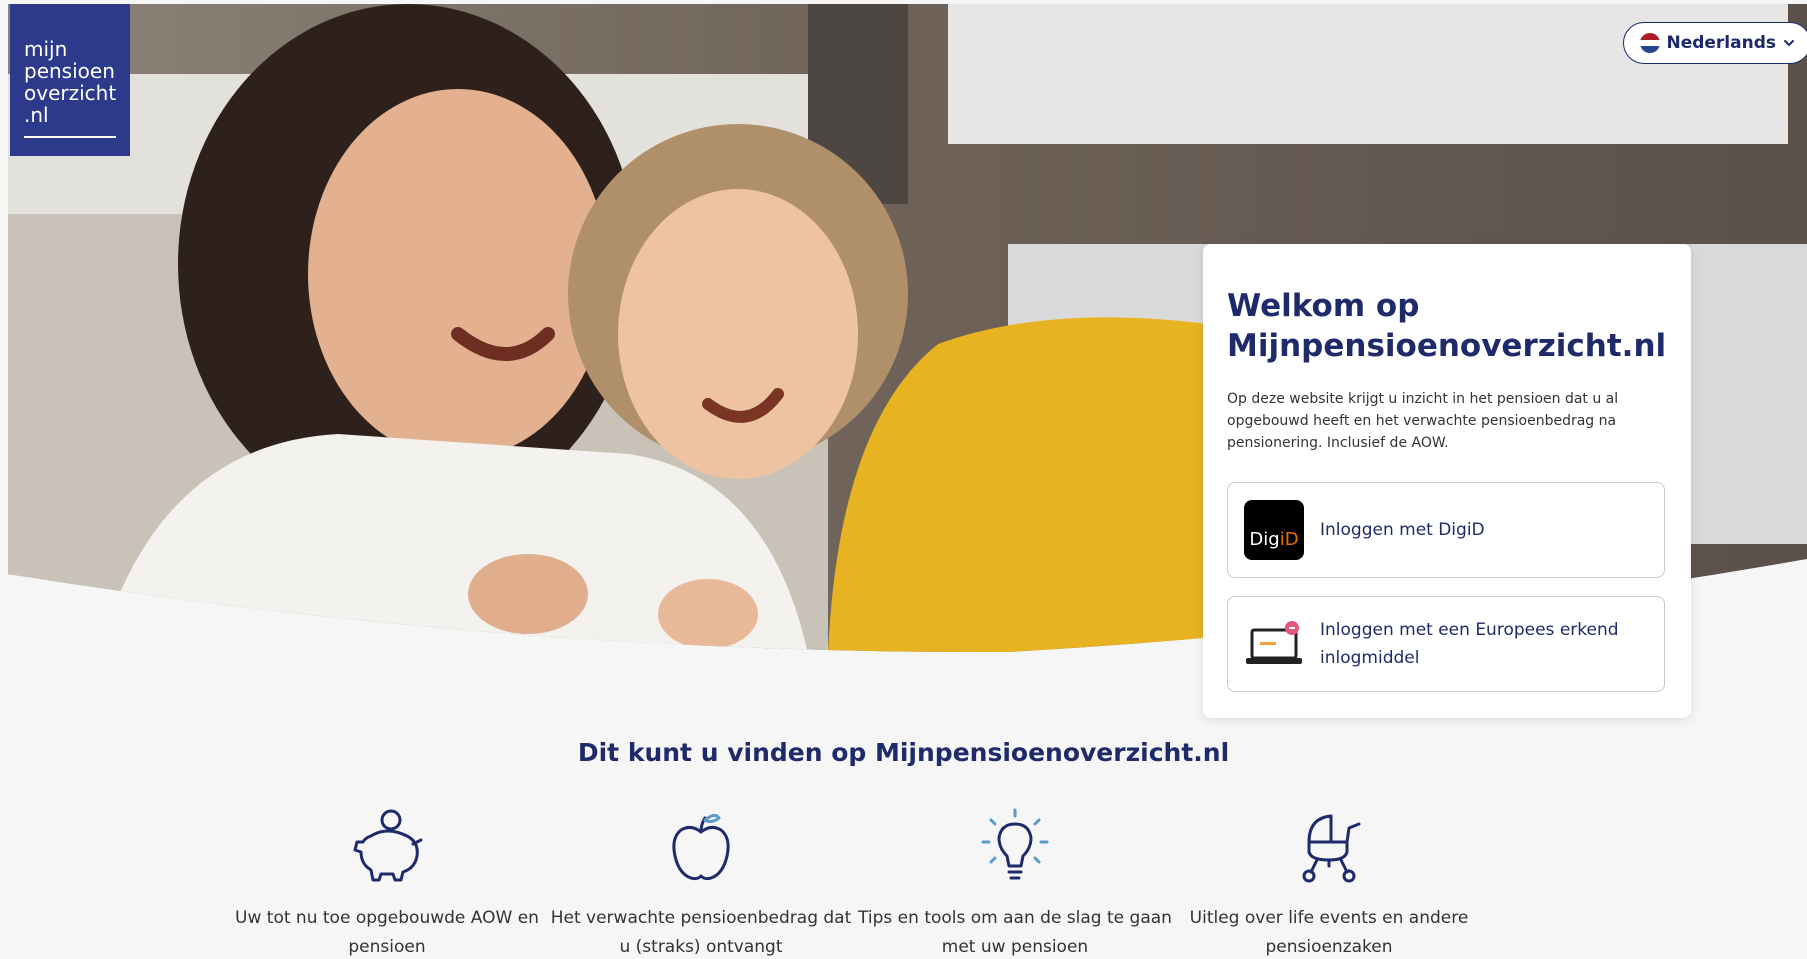 The height and width of the screenshot is (959, 1807). I want to click on laptop-eu-icon, so click(1274, 642).